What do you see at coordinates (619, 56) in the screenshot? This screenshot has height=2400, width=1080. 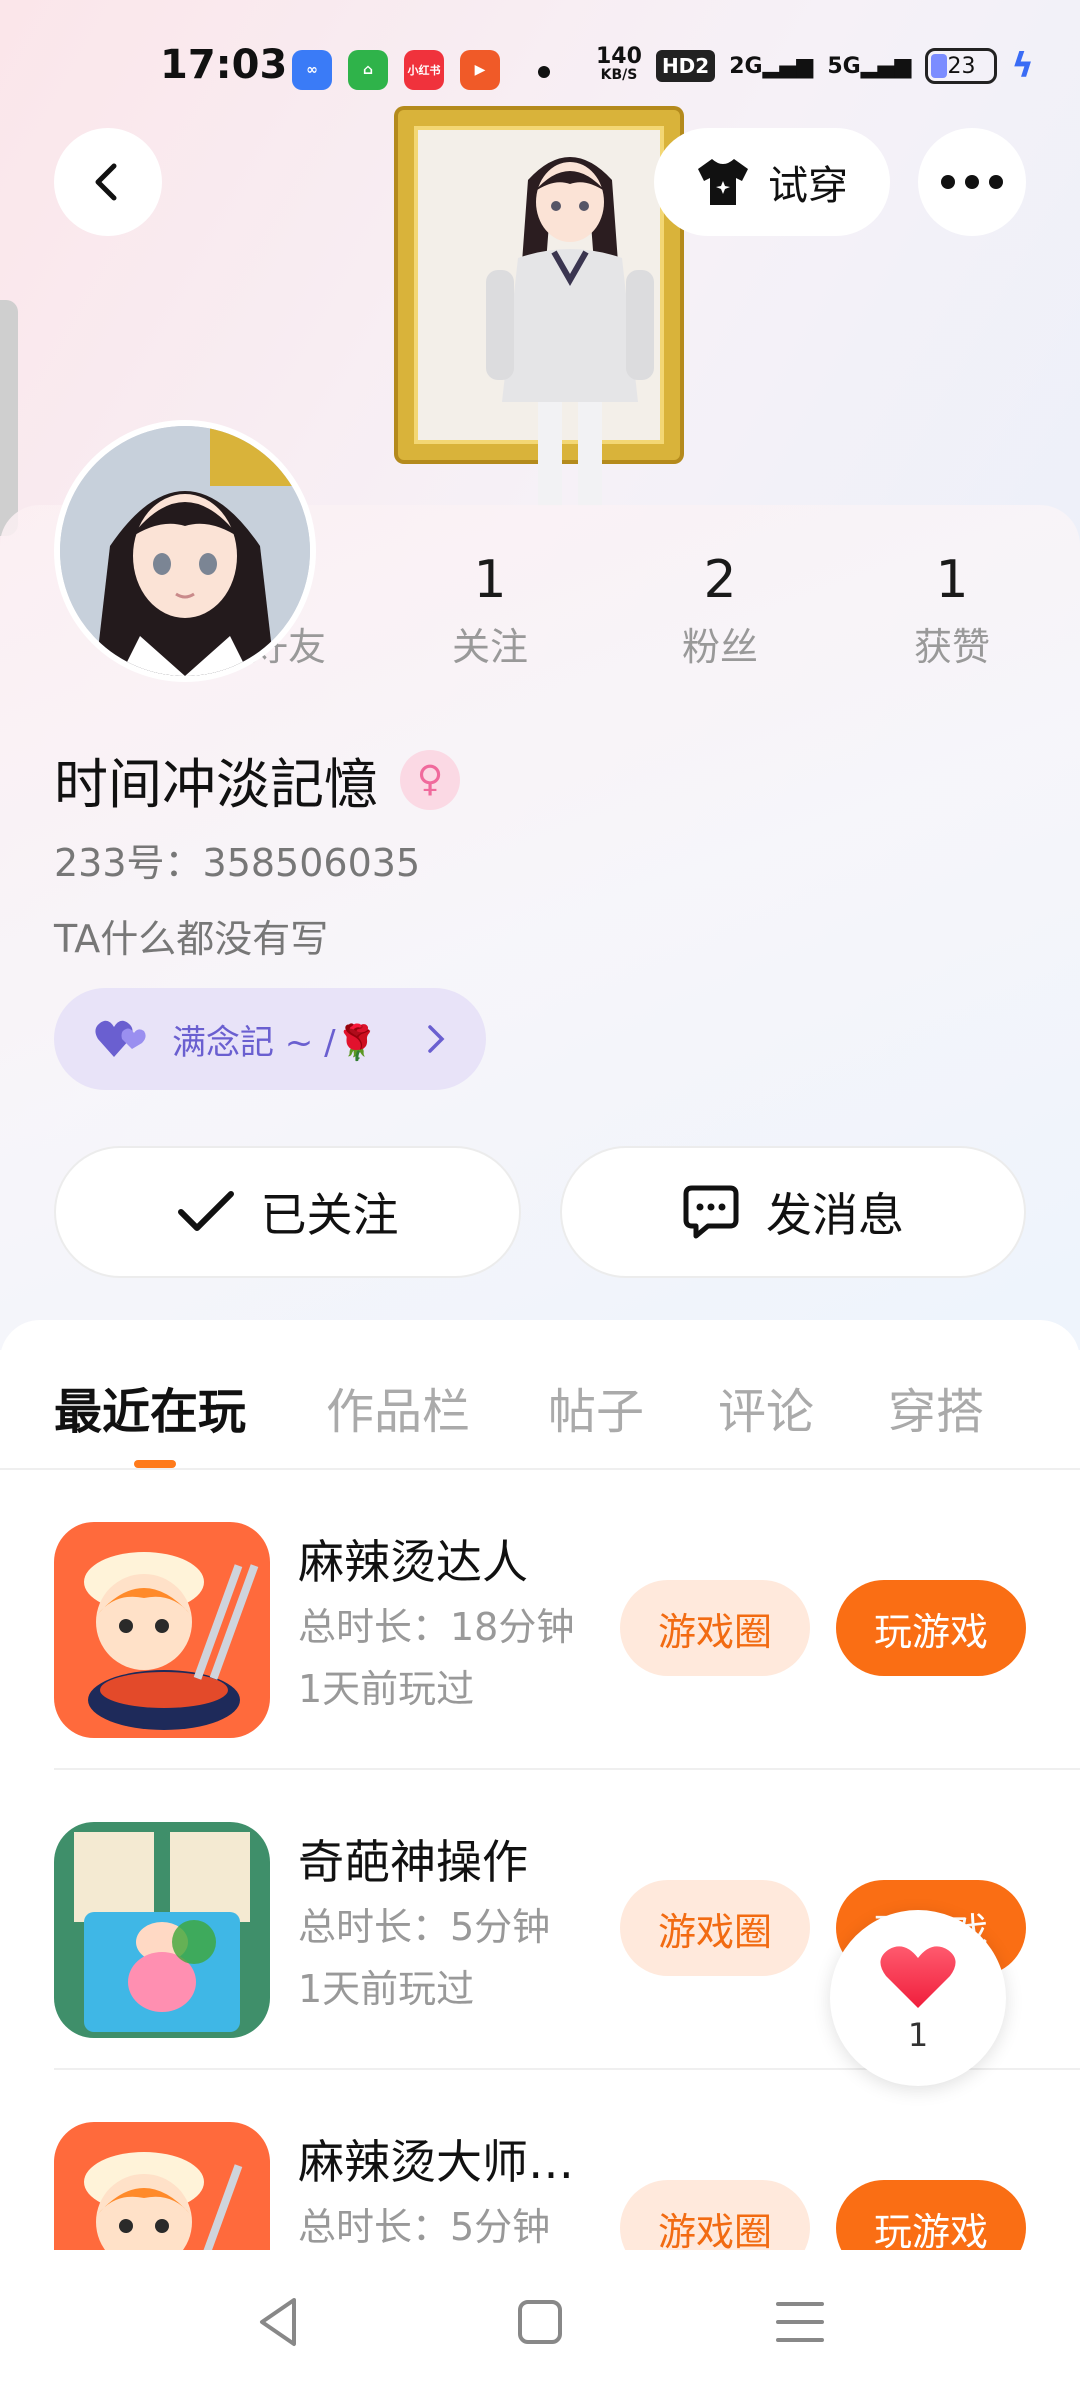 I see `network-speed-value: 140` at bounding box center [619, 56].